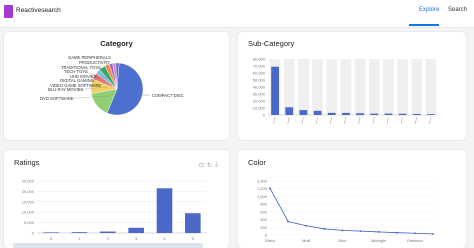 The width and height of the screenshot is (474, 248). Describe the element at coordinates (193, 238) in the screenshot. I see `x-tick-label: 5` at that location.